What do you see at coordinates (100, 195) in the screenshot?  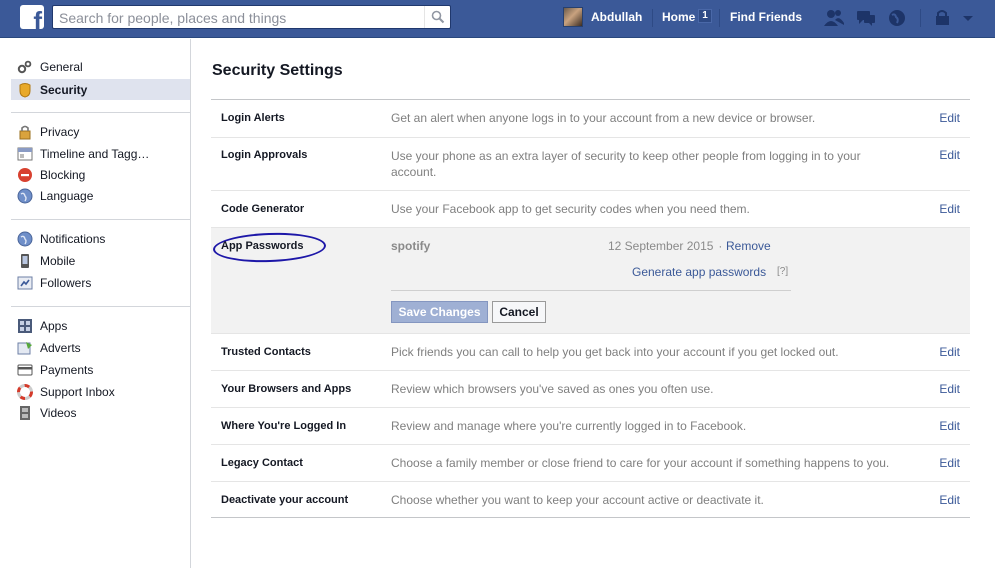 I see `sidebar-item-language: Language` at bounding box center [100, 195].